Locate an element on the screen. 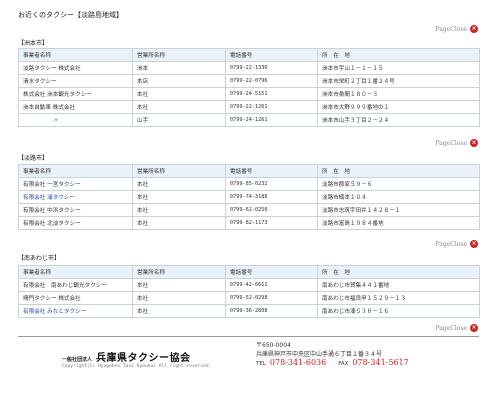 Image resolution: width=500 pixels, height=400 pixels. fax-label: FAX is located at coordinates (343, 364).